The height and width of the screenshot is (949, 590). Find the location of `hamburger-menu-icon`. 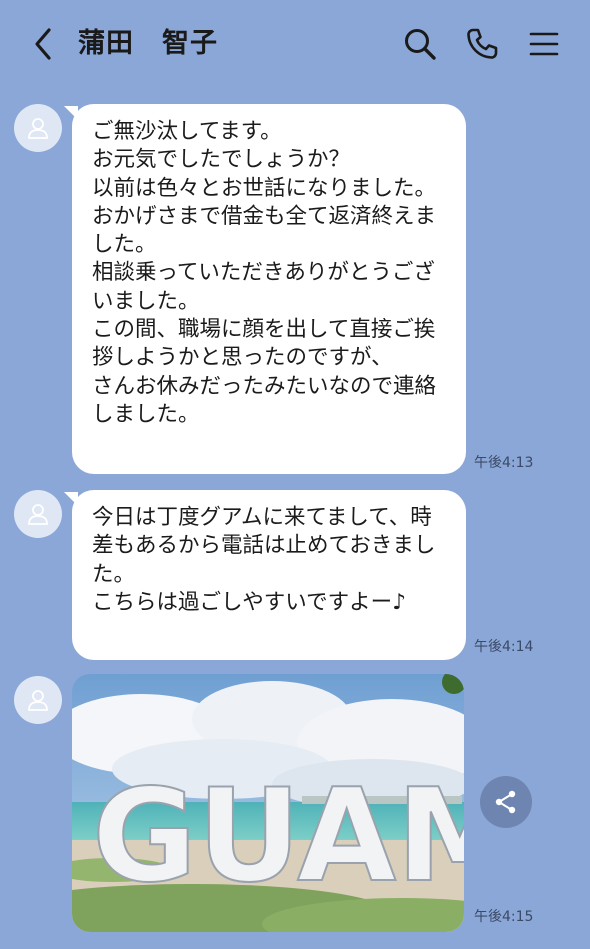

hamburger-menu-icon is located at coordinates (544, 44).